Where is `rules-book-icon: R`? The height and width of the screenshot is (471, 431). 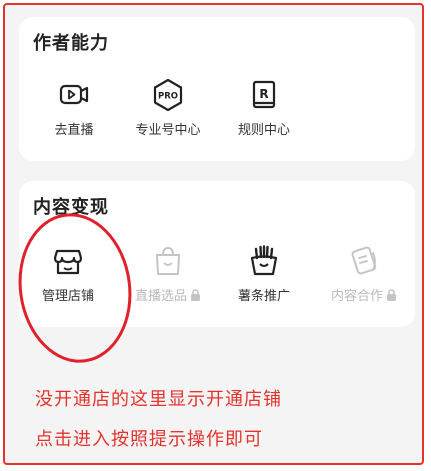
rules-book-icon: R is located at coordinates (264, 94).